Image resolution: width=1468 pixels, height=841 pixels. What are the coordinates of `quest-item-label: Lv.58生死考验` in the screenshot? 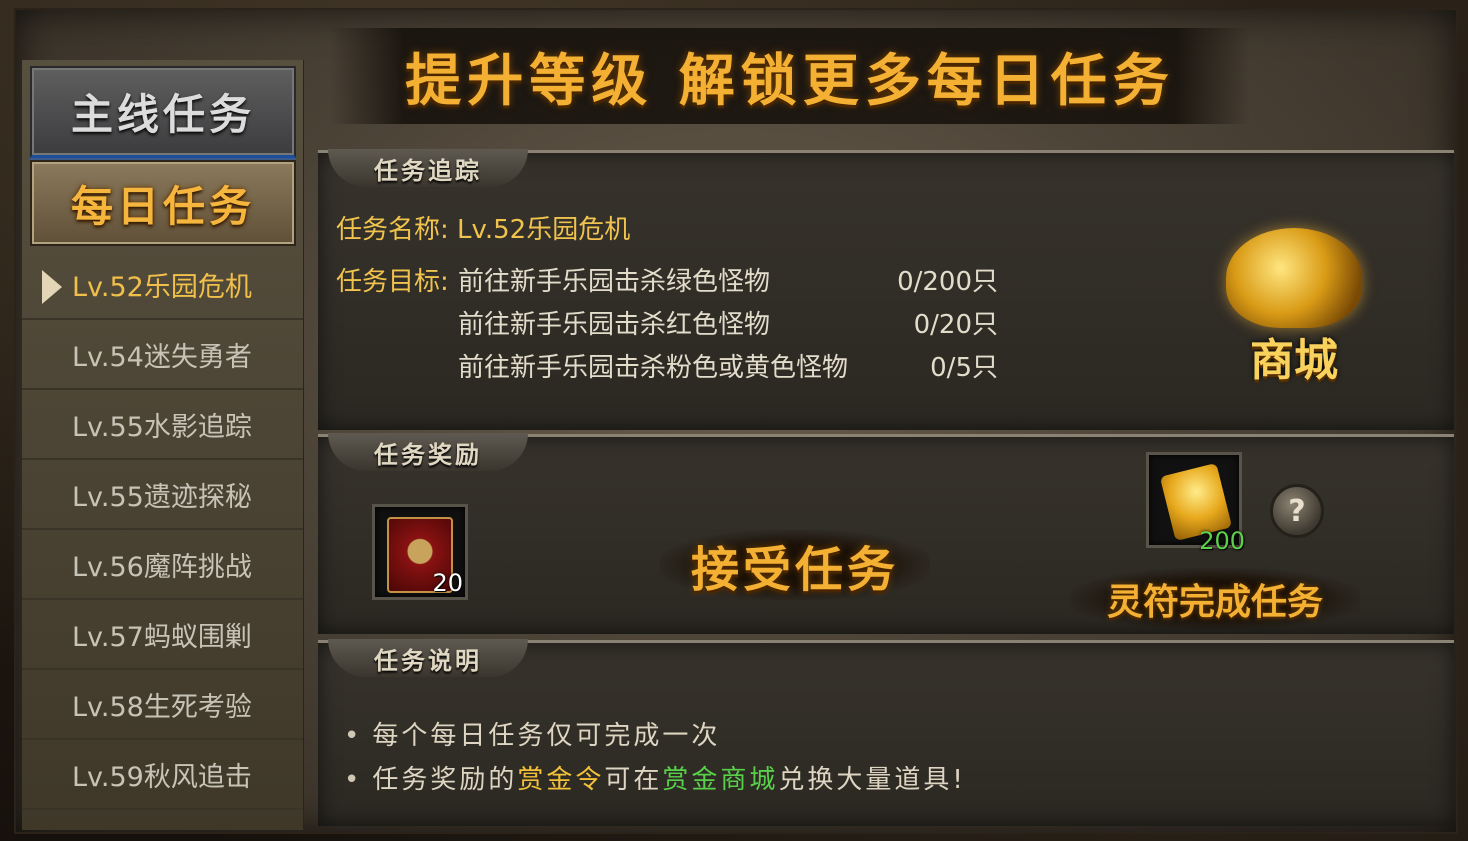 It's located at (162, 707).